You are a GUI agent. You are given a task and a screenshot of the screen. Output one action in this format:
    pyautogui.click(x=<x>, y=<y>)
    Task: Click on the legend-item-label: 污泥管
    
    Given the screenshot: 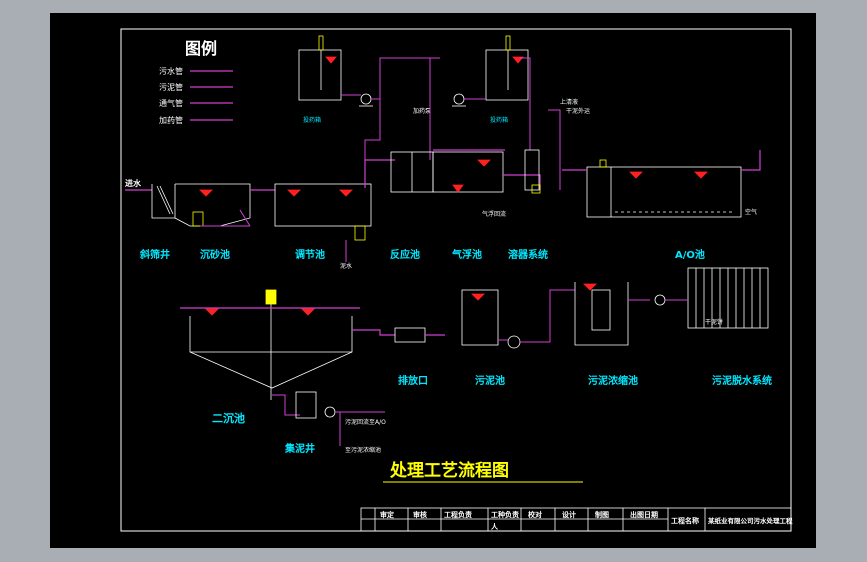 What is the action you would take?
    pyautogui.click(x=171, y=87)
    